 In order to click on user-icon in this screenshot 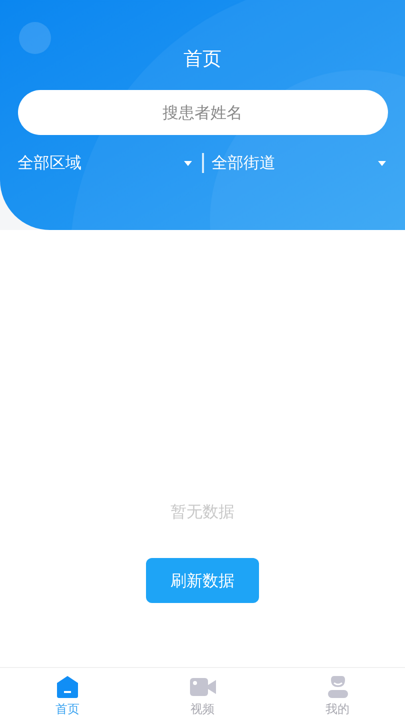, I will do `click(338, 687)`.